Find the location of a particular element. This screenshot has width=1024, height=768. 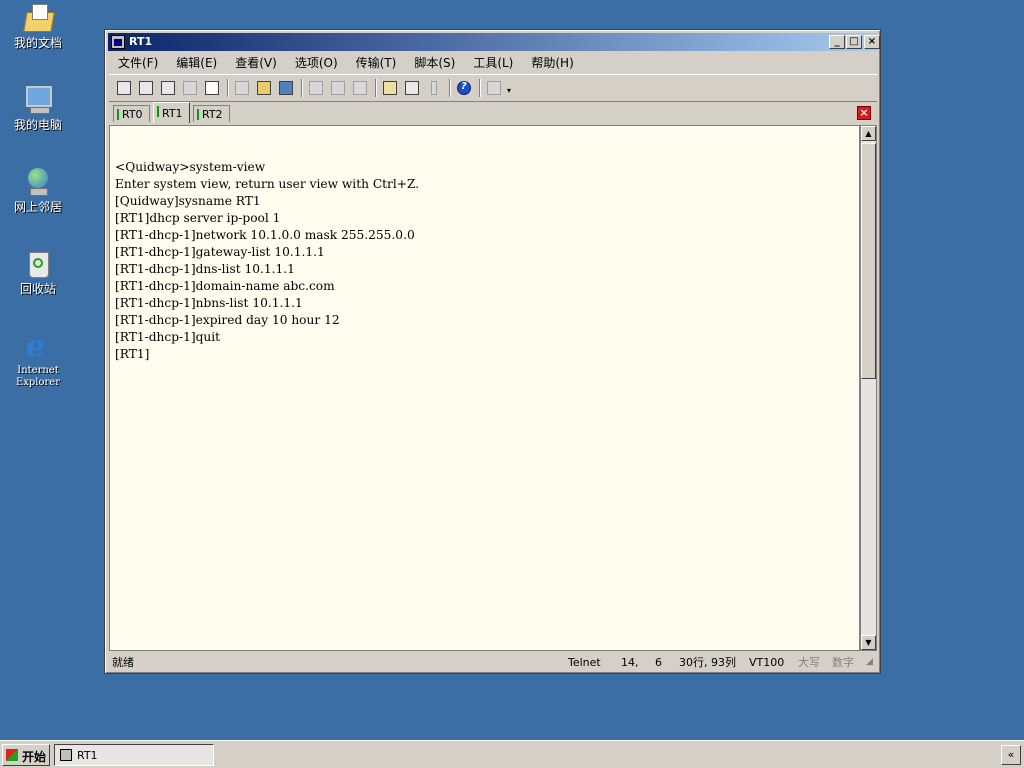

tab-rt1: RT1 is located at coordinates (171, 112).